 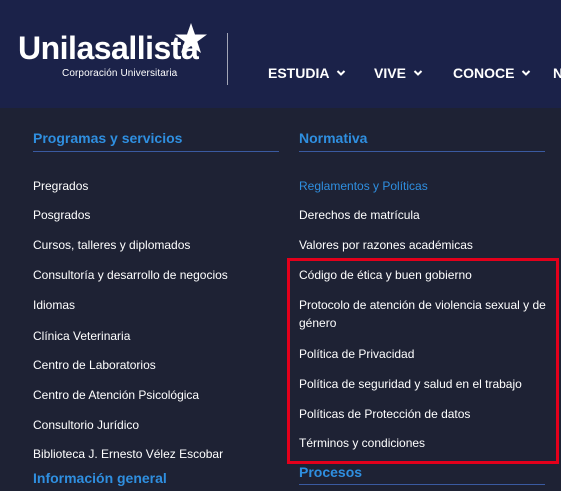 I want to click on brand-subtitle: Corporación Universitaria, so click(x=120, y=73).